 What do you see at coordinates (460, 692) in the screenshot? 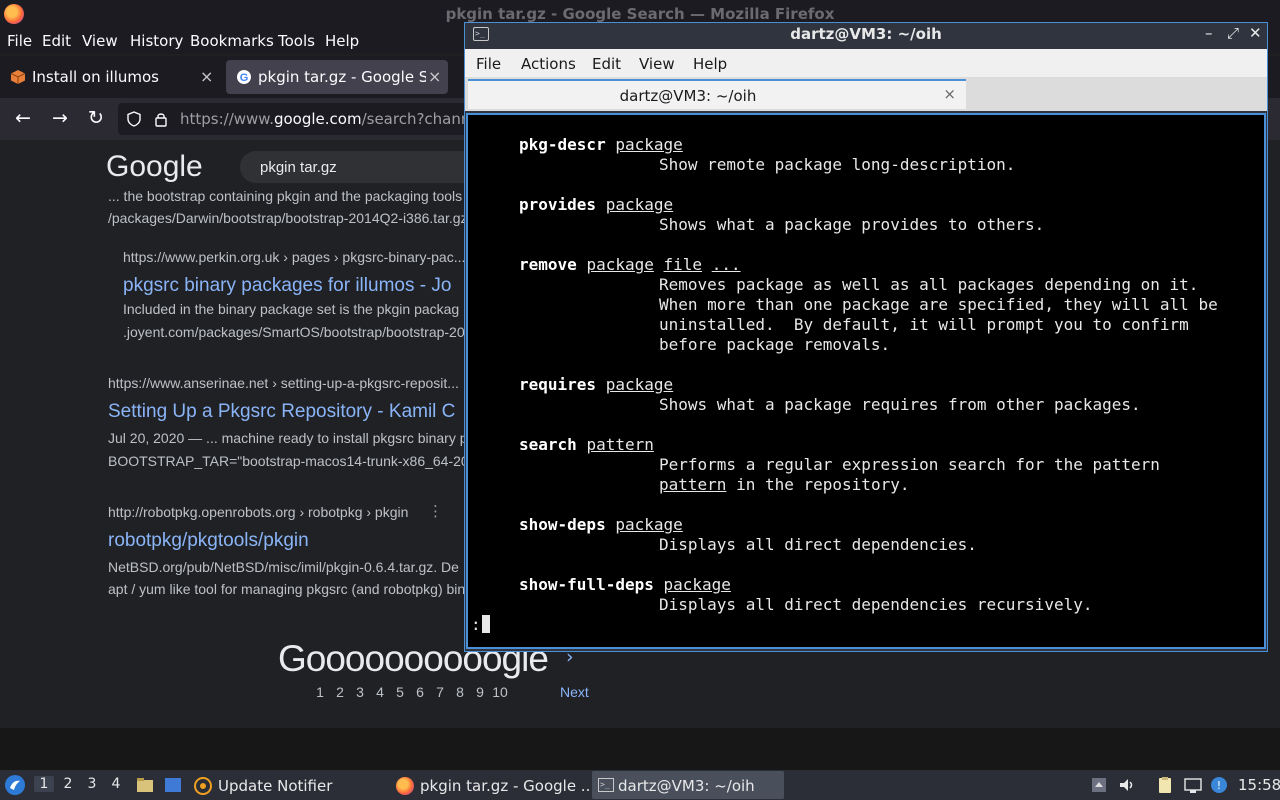
I see `page-8: 8` at bounding box center [460, 692].